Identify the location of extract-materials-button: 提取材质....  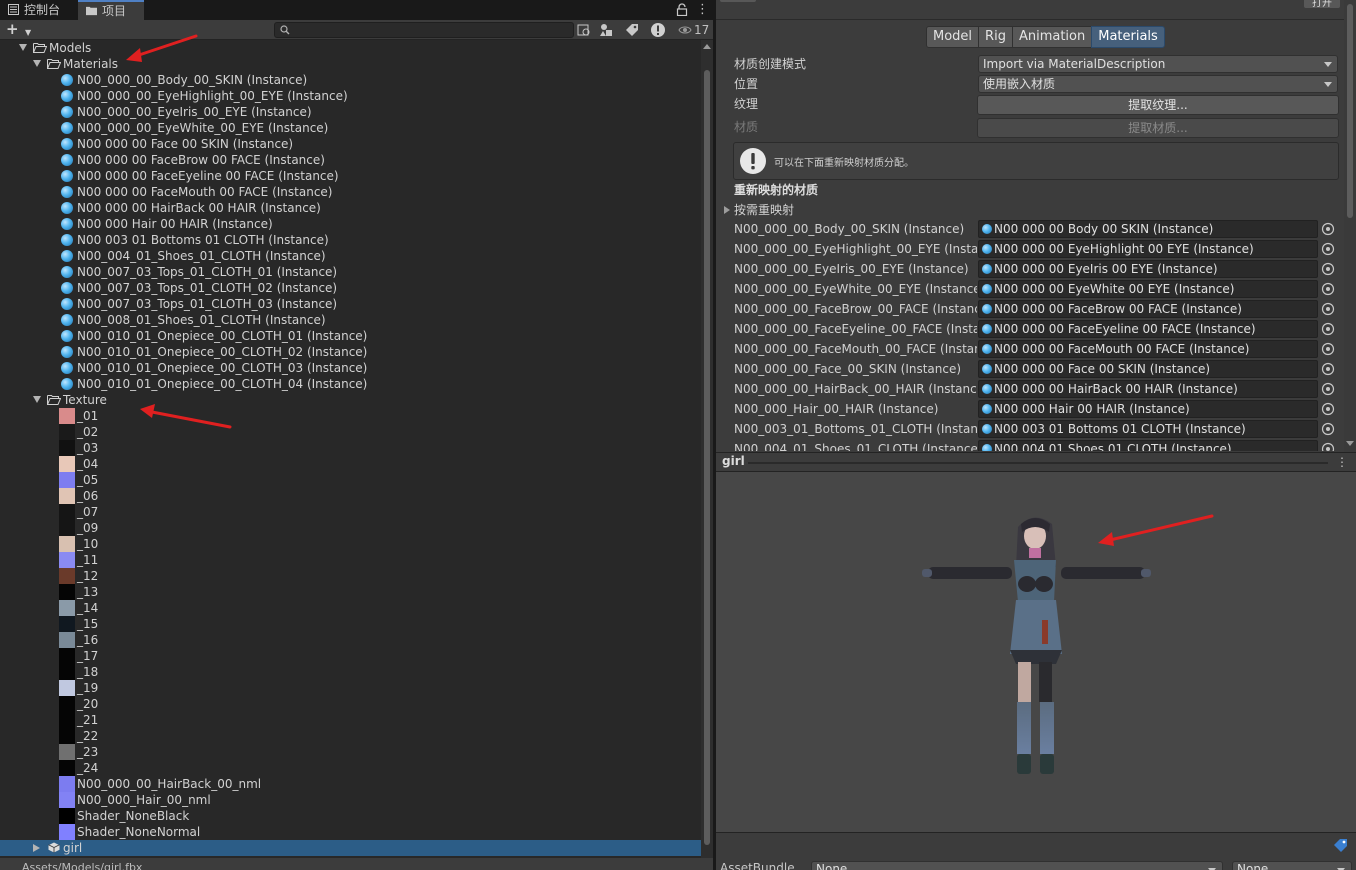
(1158, 128).